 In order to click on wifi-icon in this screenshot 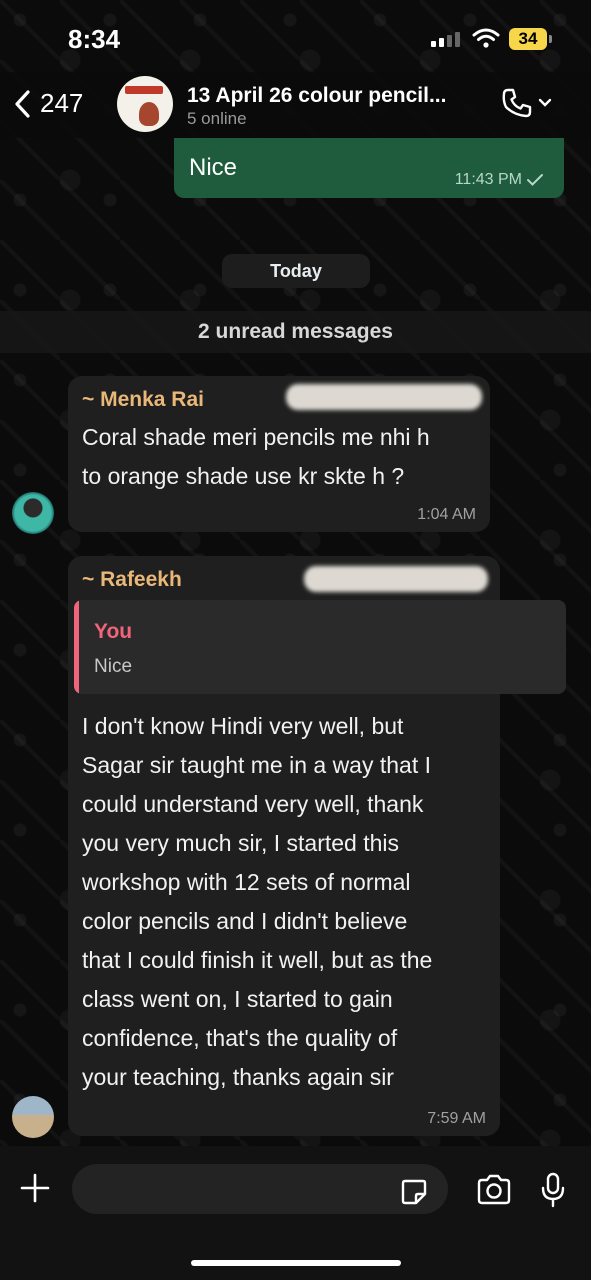, I will do `click(486, 38)`.